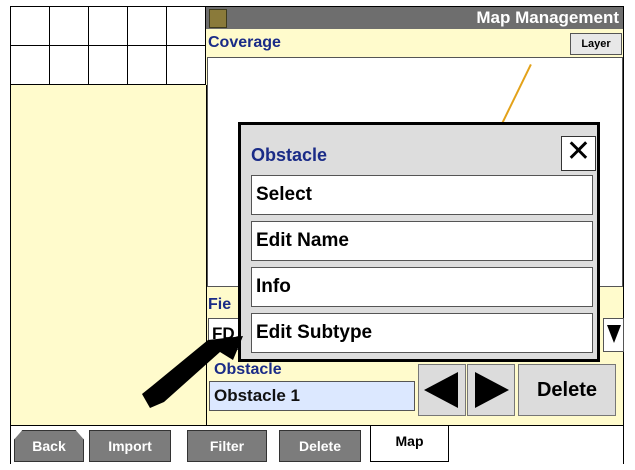 The height and width of the screenshot is (470, 635). I want to click on previous-arrow-button, so click(442, 390).